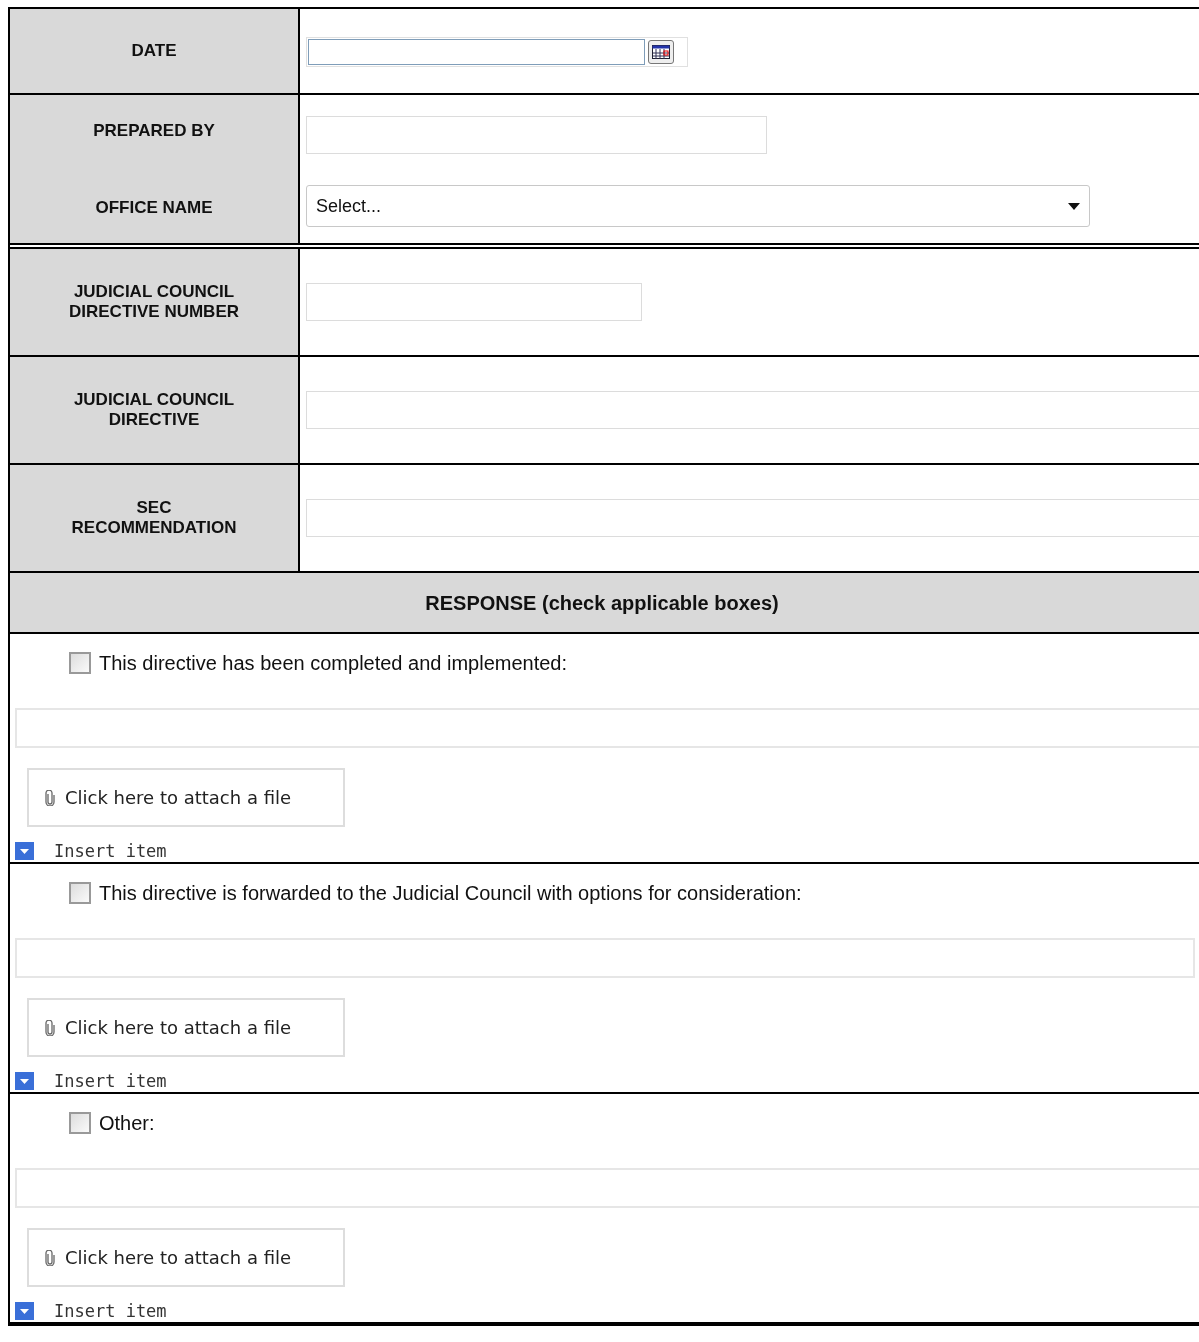 This screenshot has height=1342, width=1199. What do you see at coordinates (602, 603) in the screenshot?
I see `response-title: RESPONSE (check applicable boxes)` at bounding box center [602, 603].